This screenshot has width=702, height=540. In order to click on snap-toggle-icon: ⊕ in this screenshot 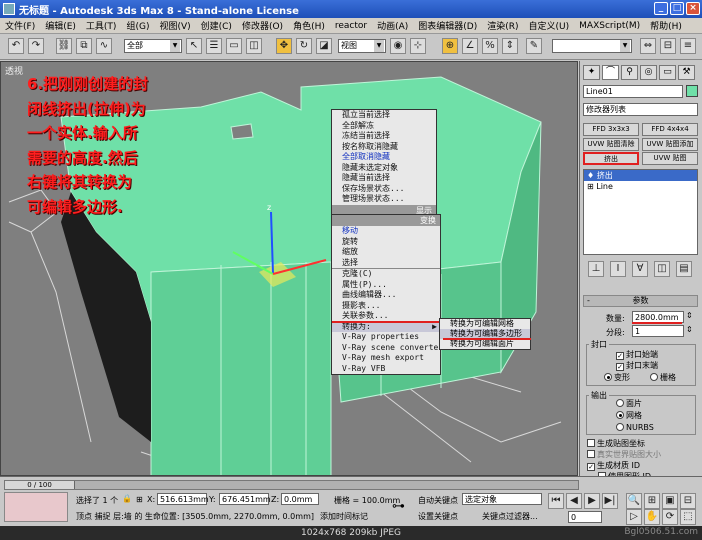, I will do `click(450, 46)`.